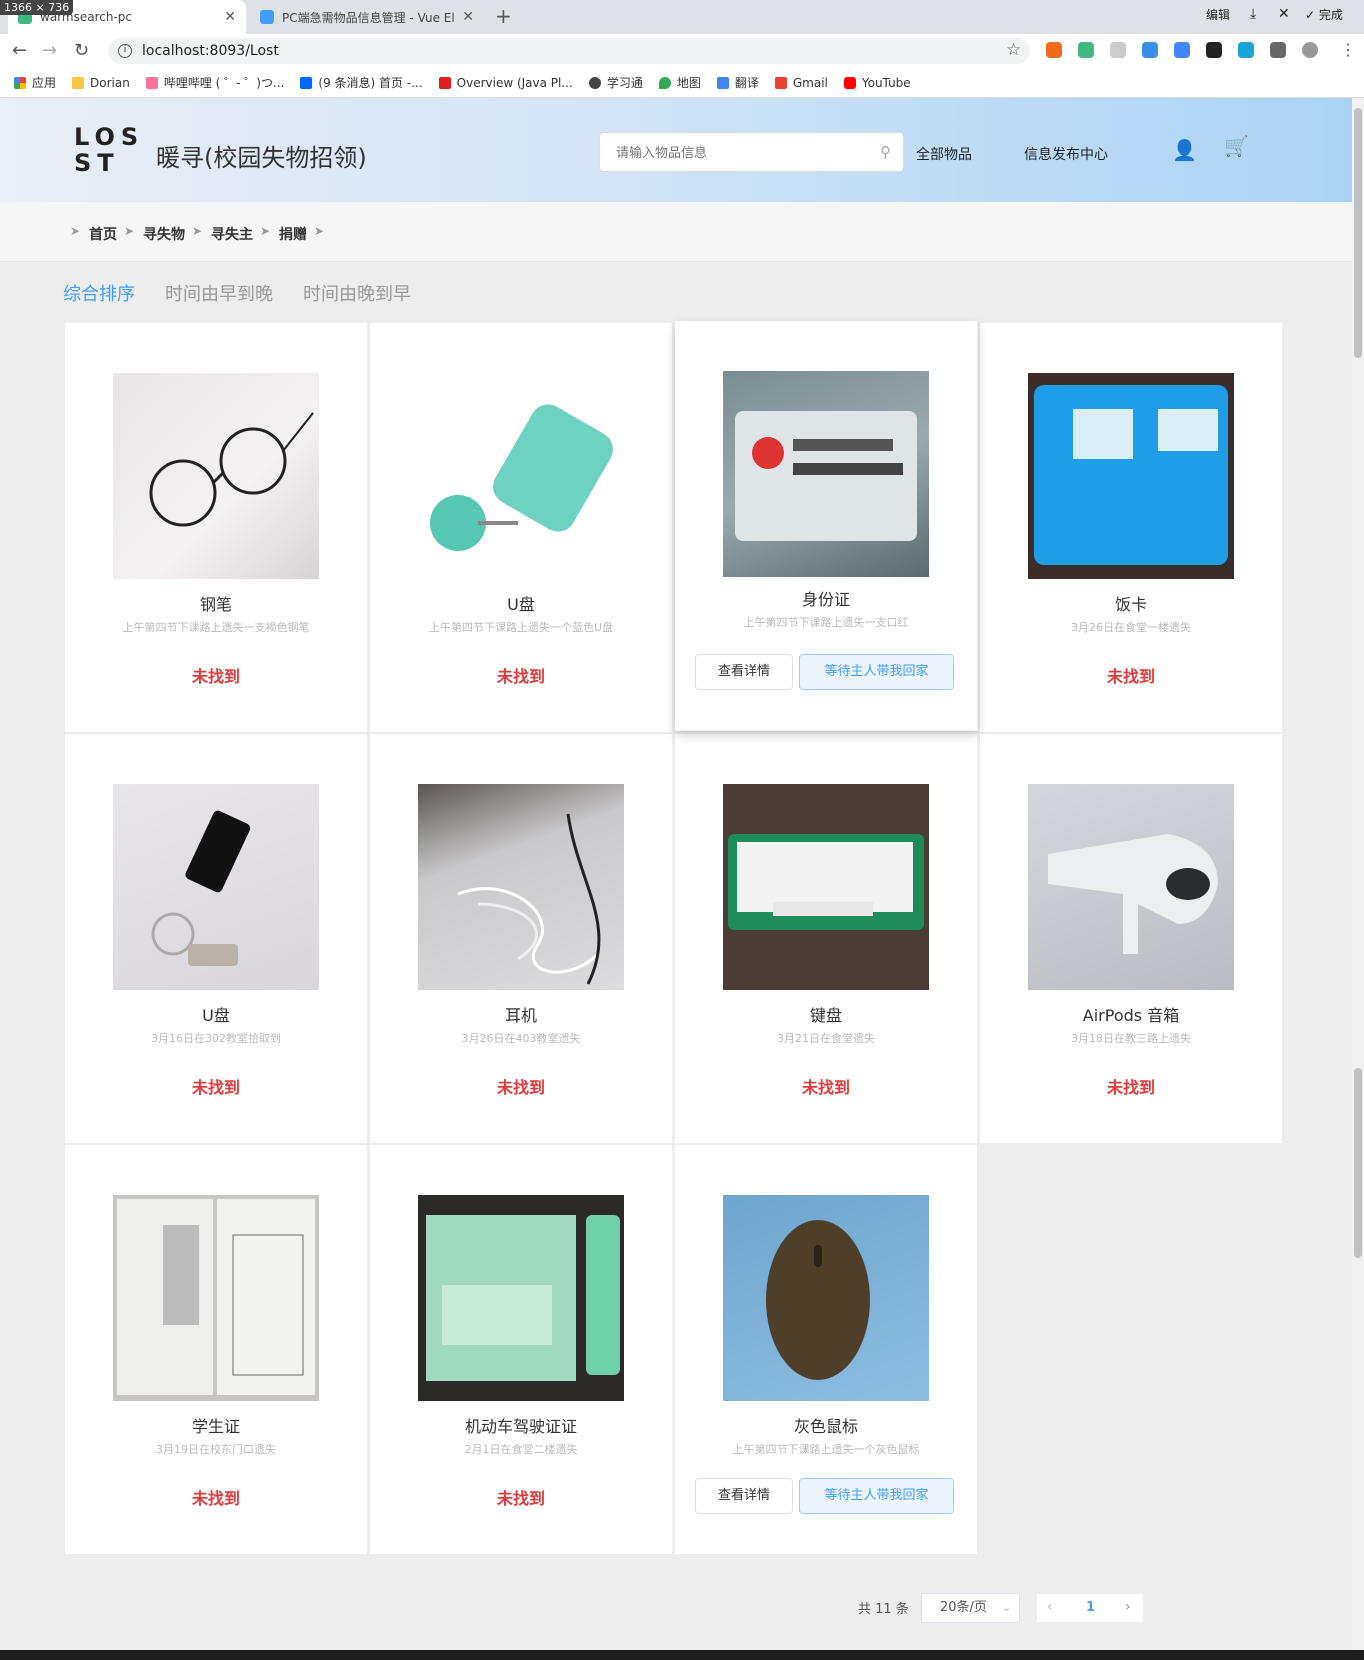  I want to click on item-description: 上午第四节下课路上遗失一个蓝色U盘, so click(521, 627).